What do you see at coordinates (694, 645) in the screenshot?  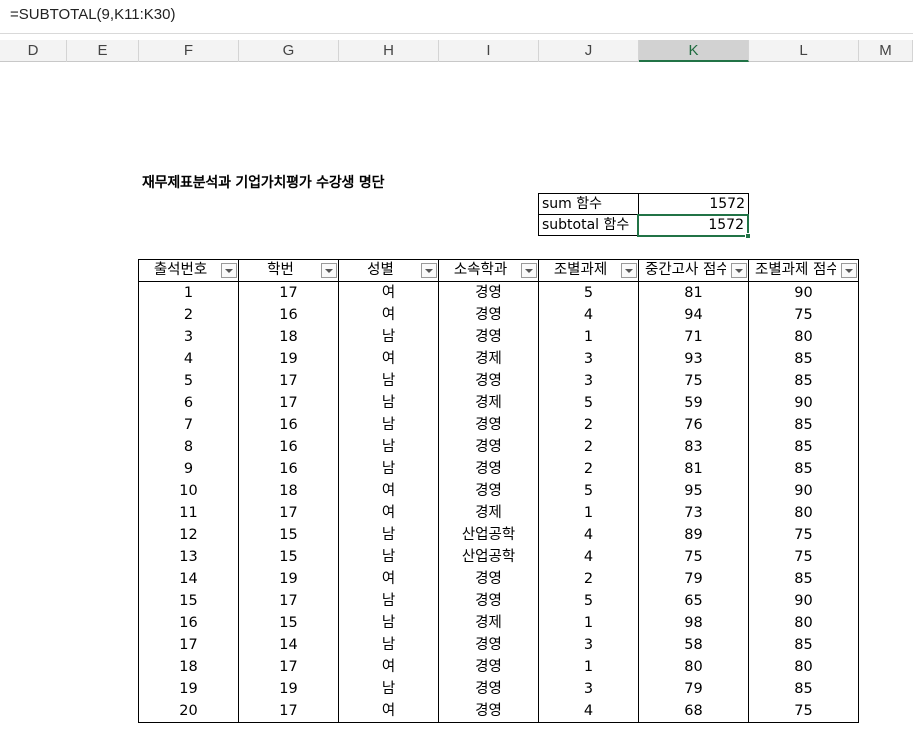 I see `table-cell: 58` at bounding box center [694, 645].